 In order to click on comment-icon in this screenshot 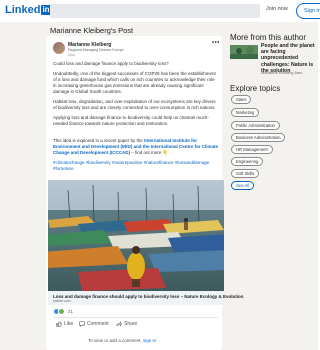, I will do `click(82, 324)`.